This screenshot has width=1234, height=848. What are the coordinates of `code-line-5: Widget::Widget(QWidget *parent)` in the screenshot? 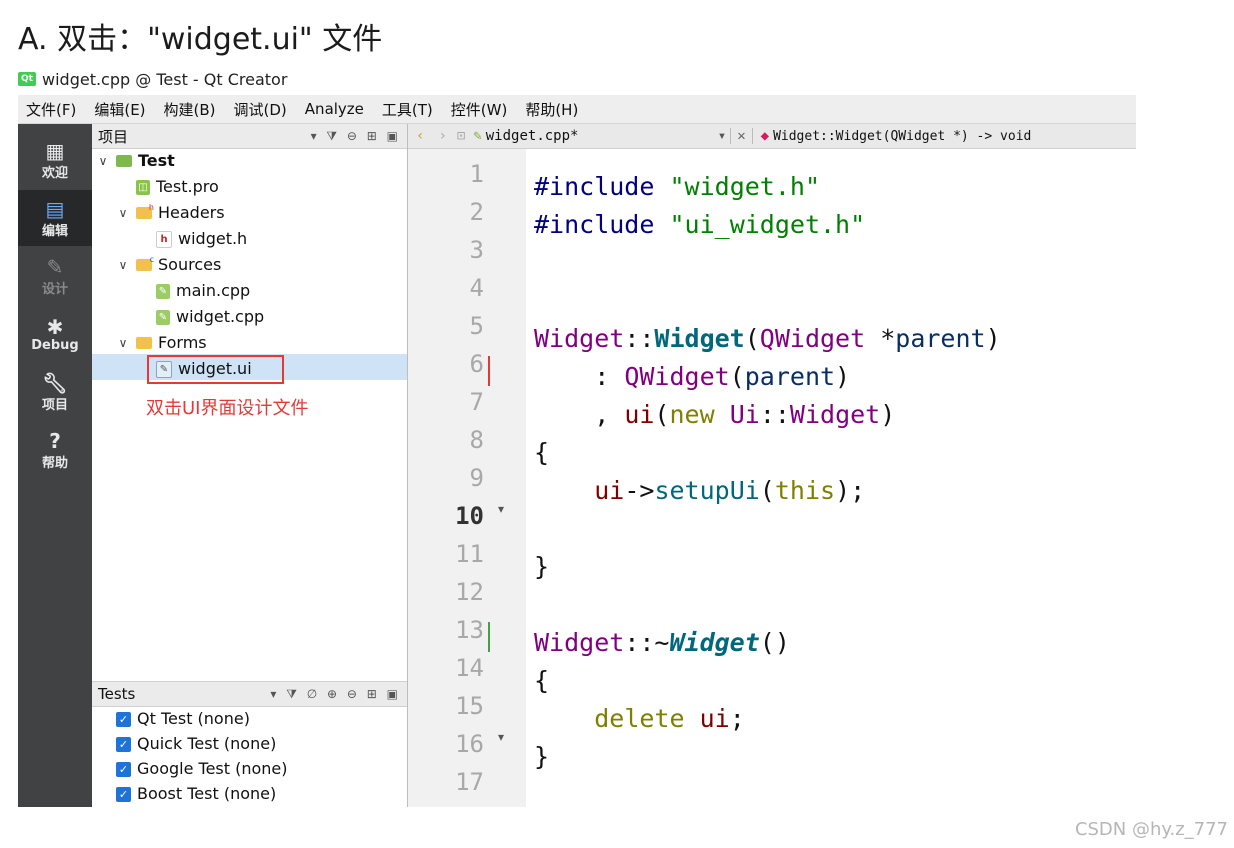 It's located at (767, 339).